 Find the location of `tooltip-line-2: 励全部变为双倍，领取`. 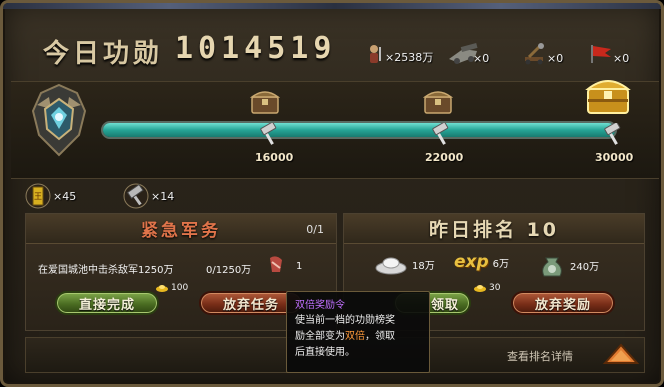

tooltip-line-2: 励全部变为双倍，领取 is located at coordinates (345, 336).